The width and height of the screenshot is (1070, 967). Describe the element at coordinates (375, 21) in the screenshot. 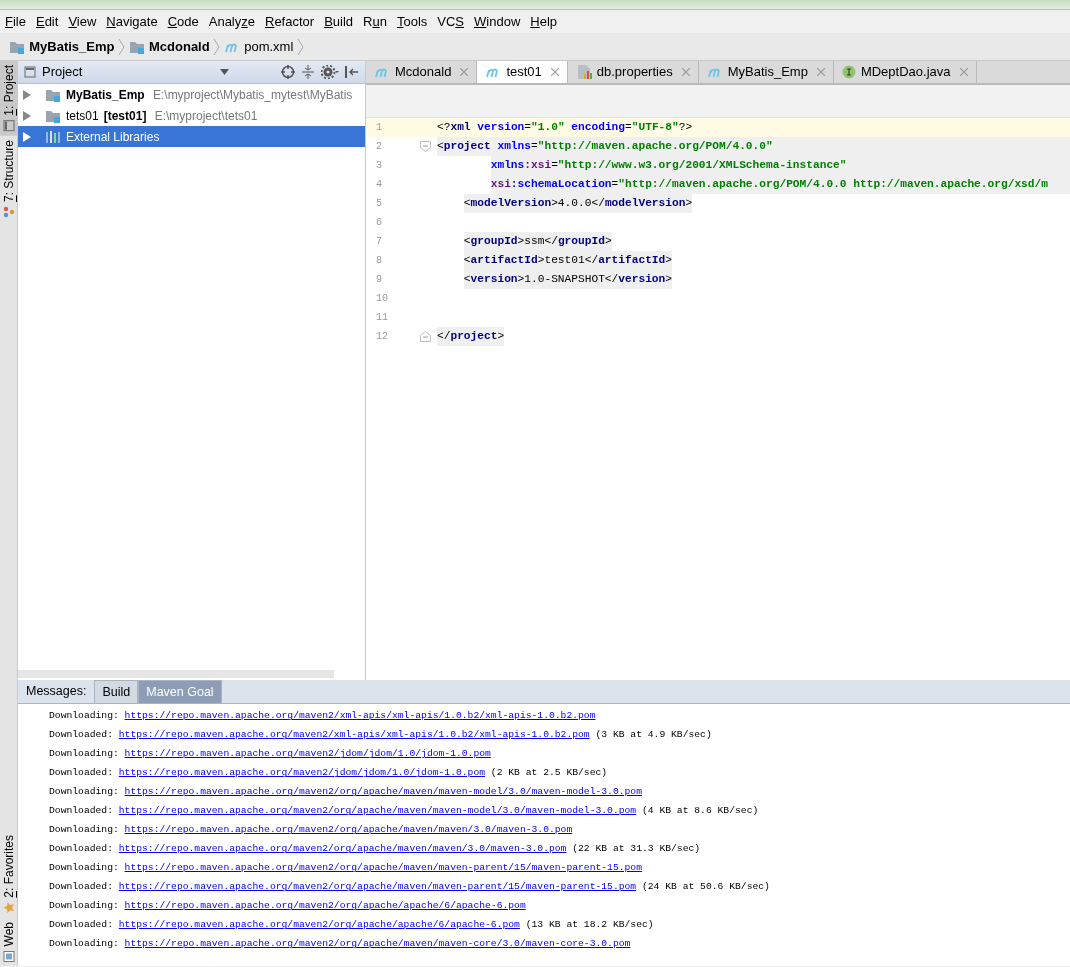

I see `menu-item: Run` at that location.